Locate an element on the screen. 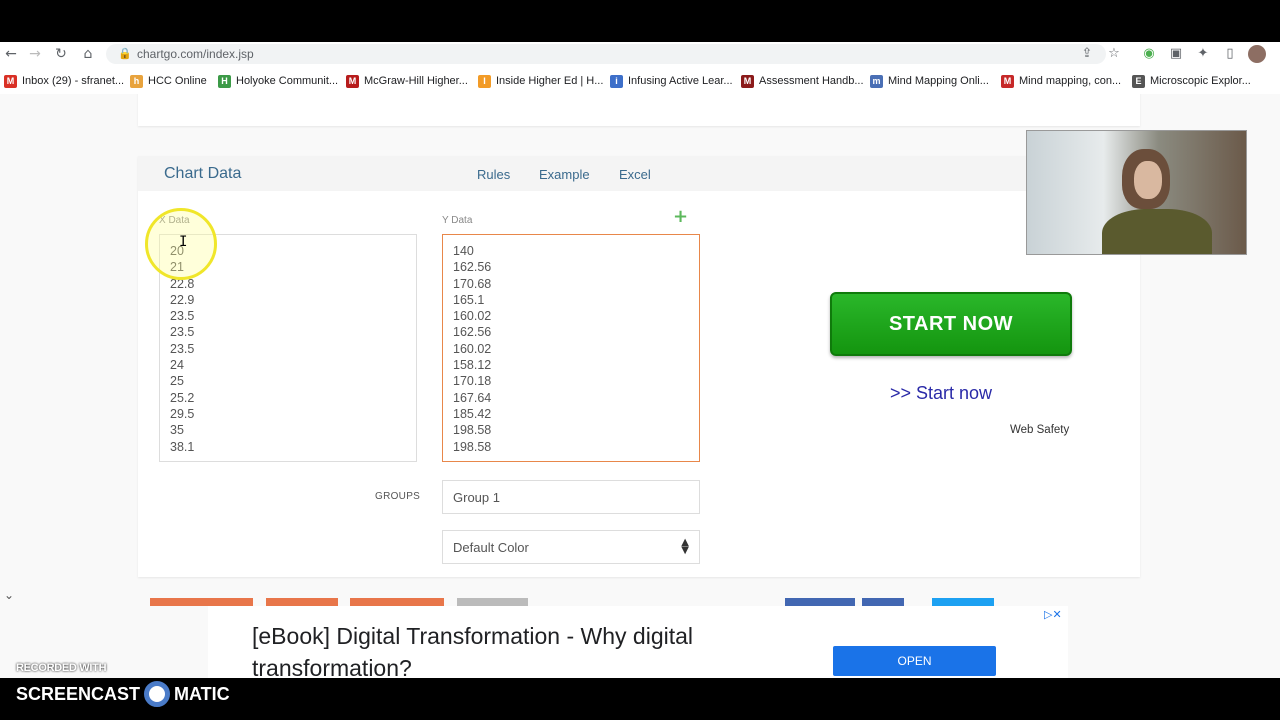 This screenshot has width=1280, height=720. star-icon: ☆ is located at coordinates (1114, 54).